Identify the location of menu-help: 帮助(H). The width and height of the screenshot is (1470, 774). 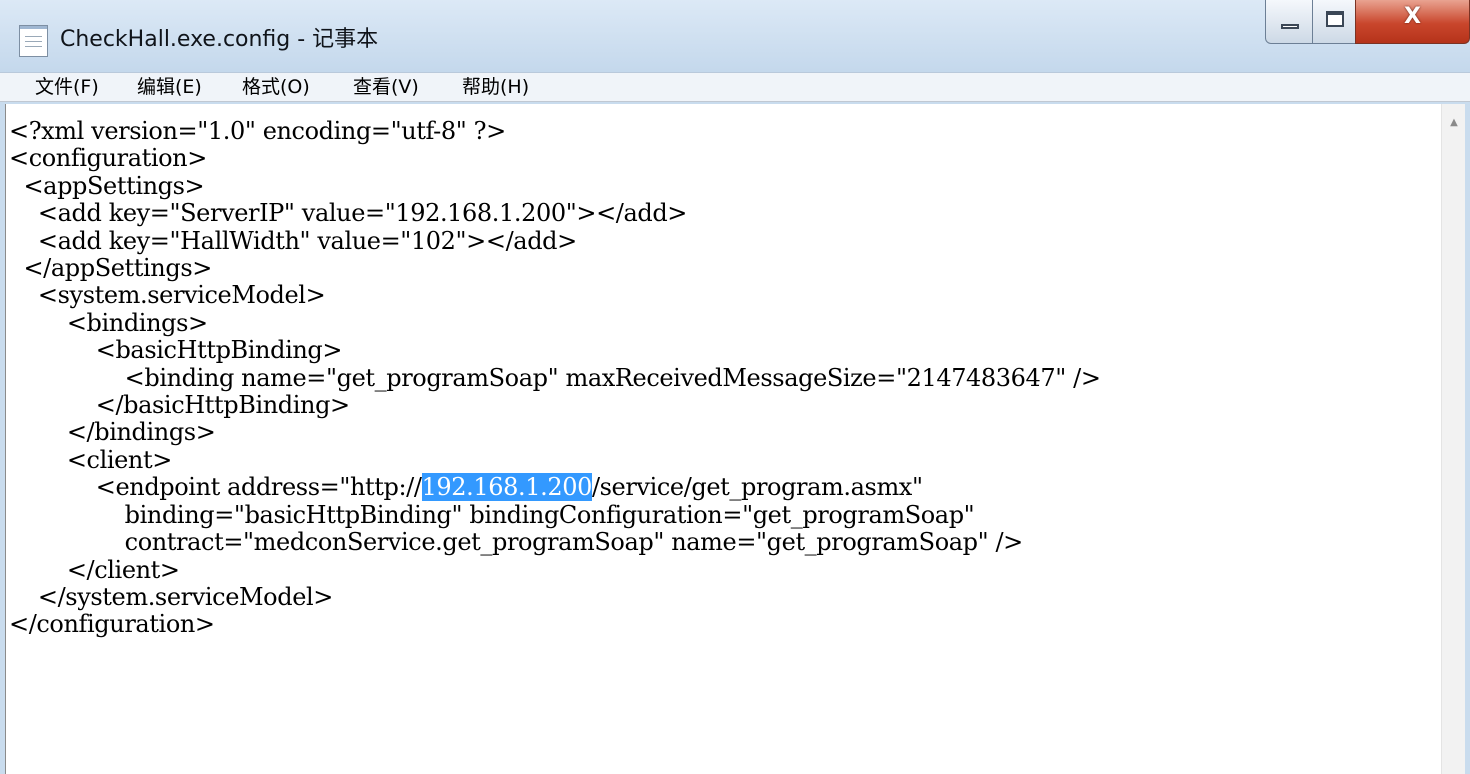
(495, 87).